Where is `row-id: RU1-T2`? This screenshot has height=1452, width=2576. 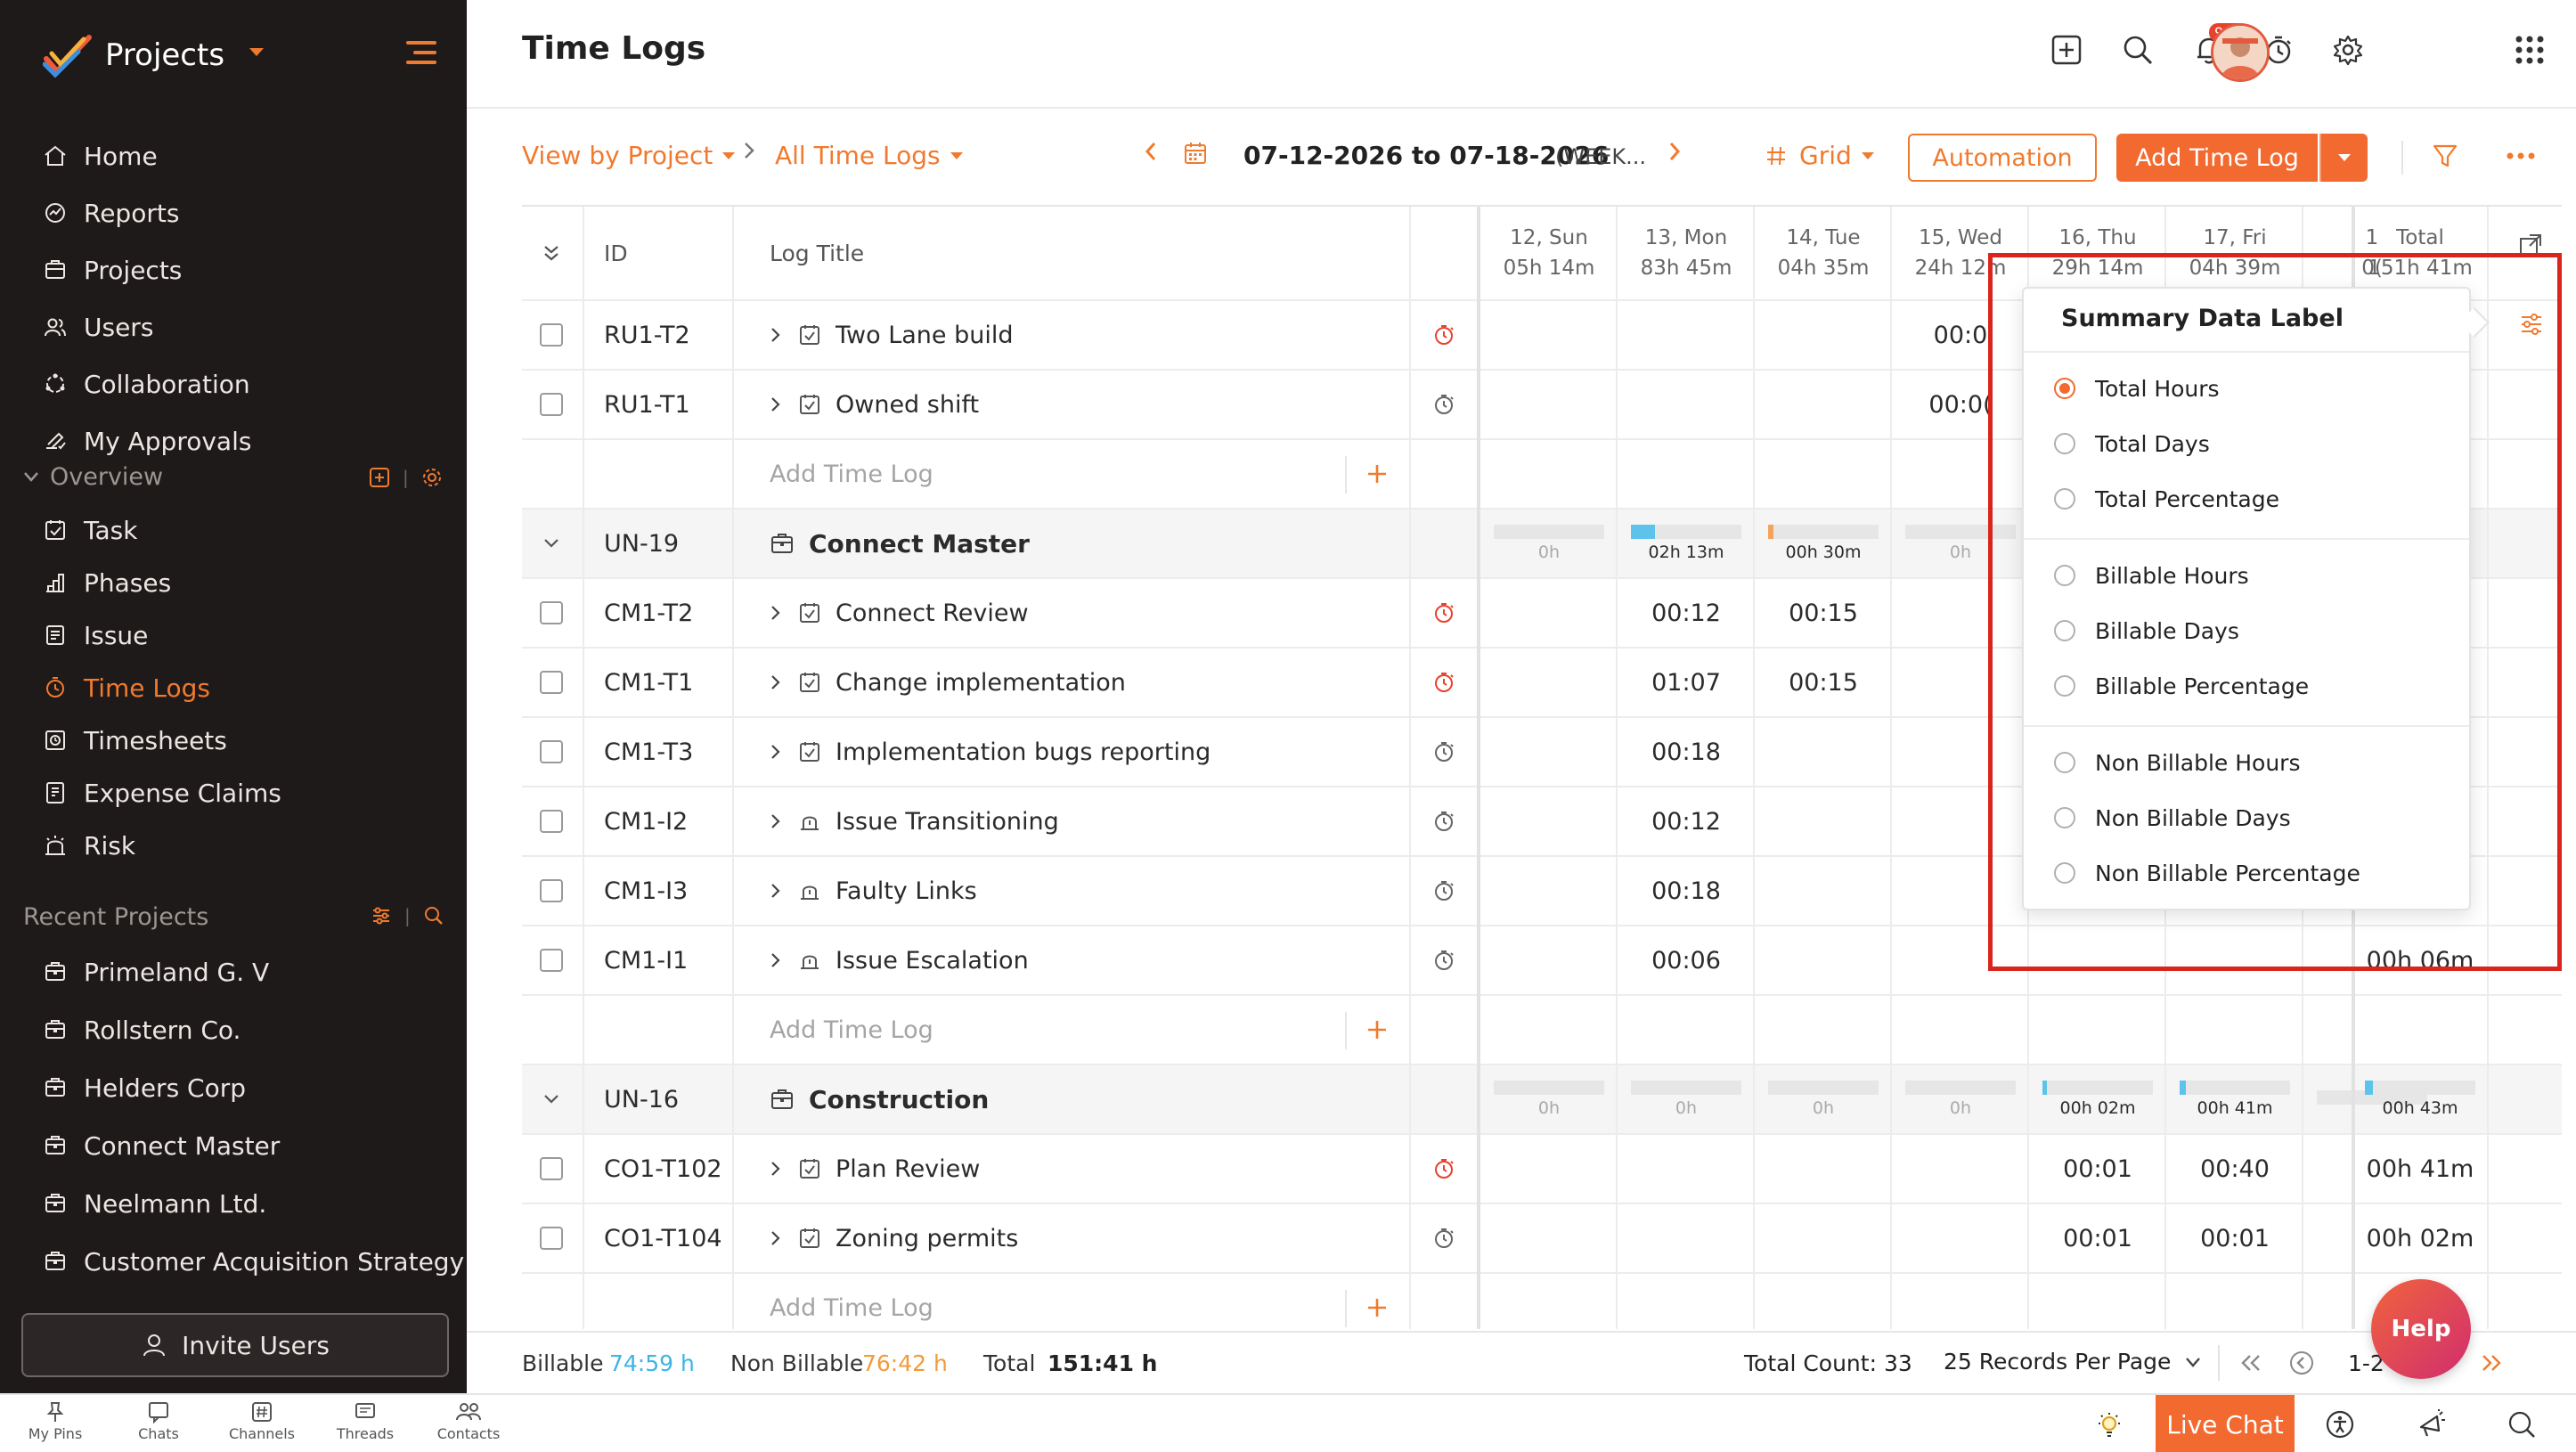
row-id: RU1-T2 is located at coordinates (647, 335).